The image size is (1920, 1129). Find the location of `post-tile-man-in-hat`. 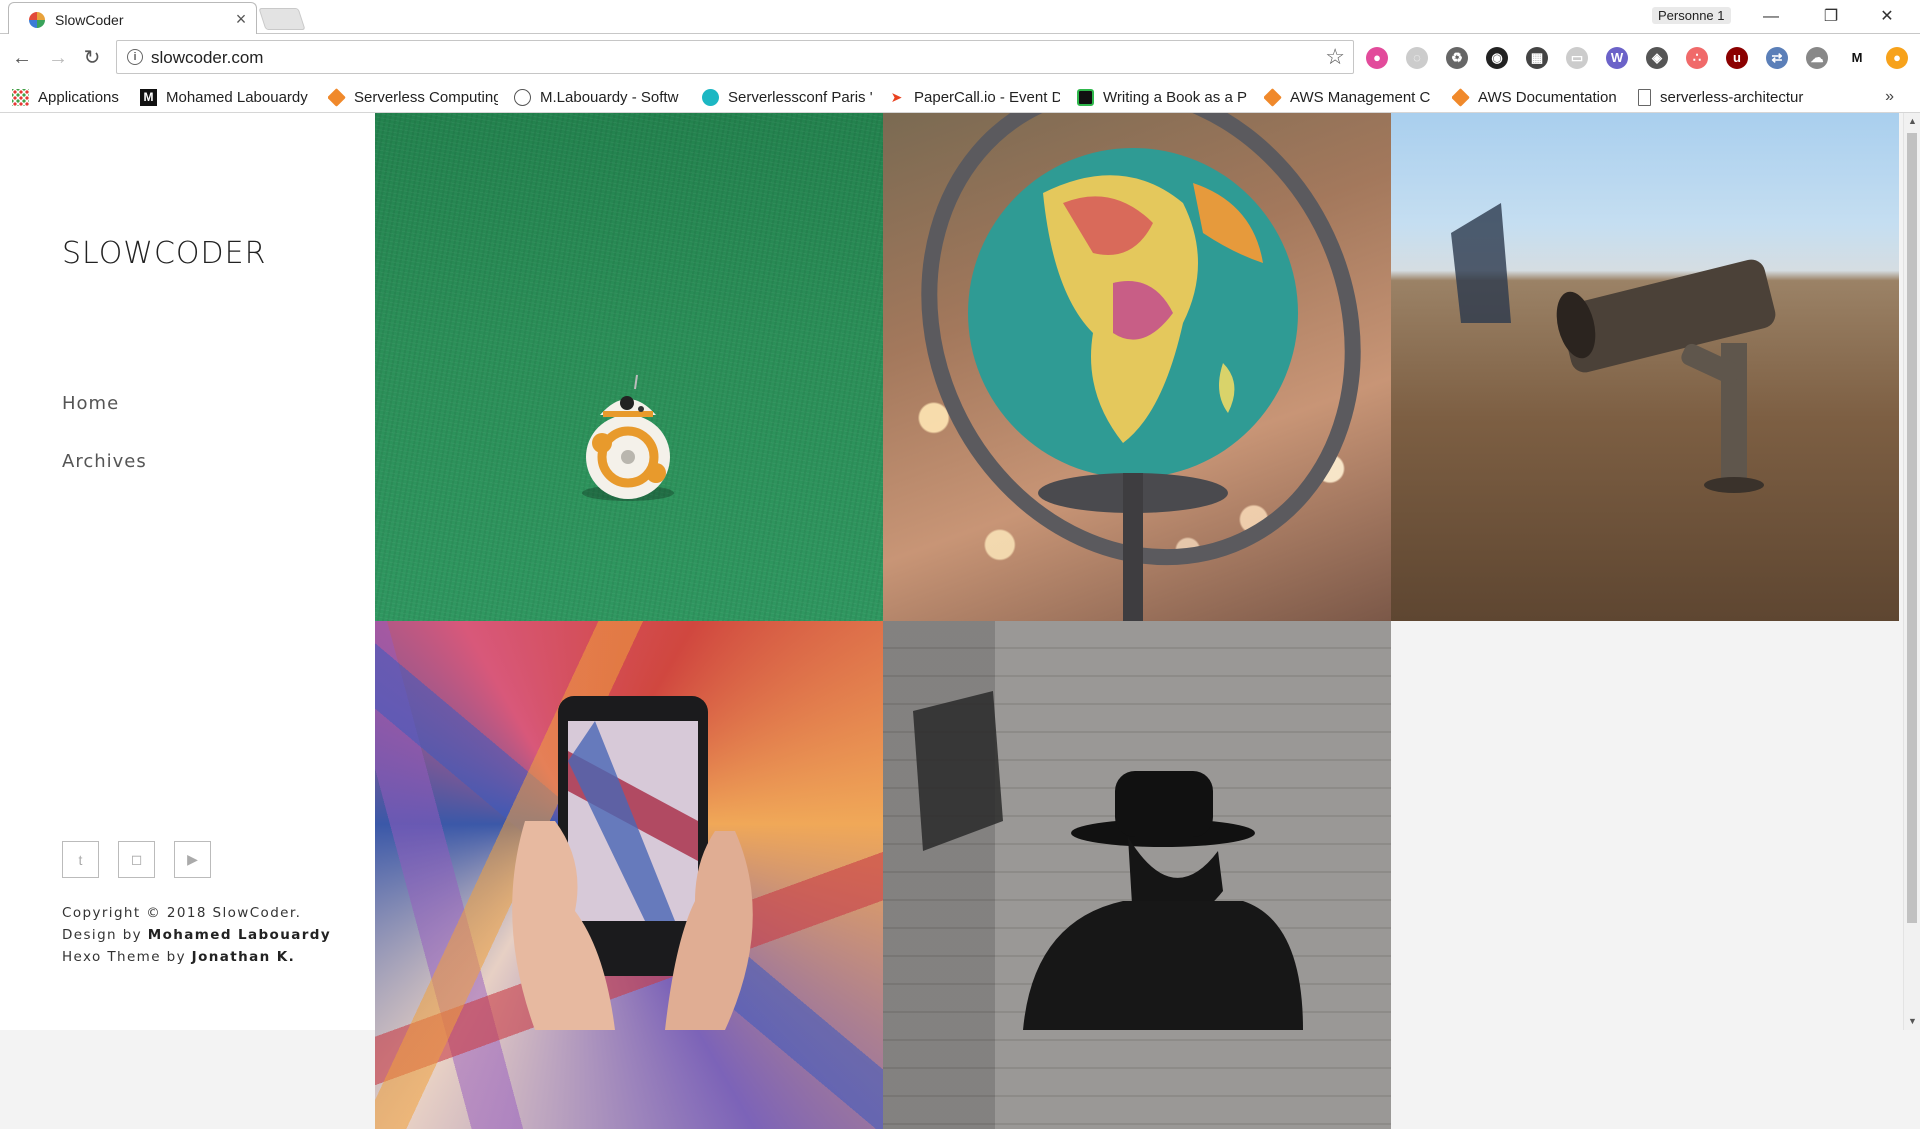

post-tile-man-in-hat is located at coordinates (1137, 875).